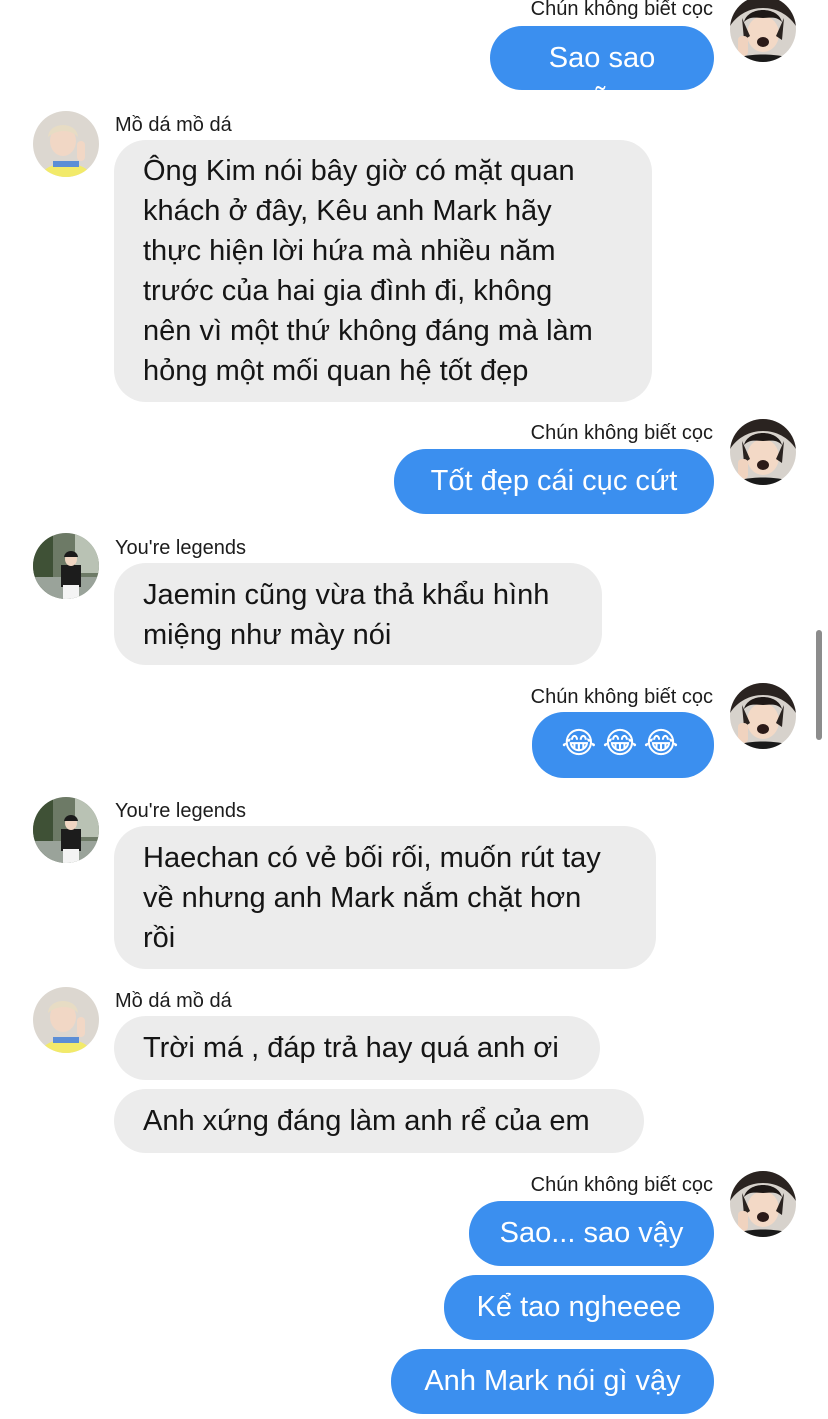  I want to click on message-bubble-incoming: Trời má , đáp trả hay quá anh ơi, so click(357, 1048).